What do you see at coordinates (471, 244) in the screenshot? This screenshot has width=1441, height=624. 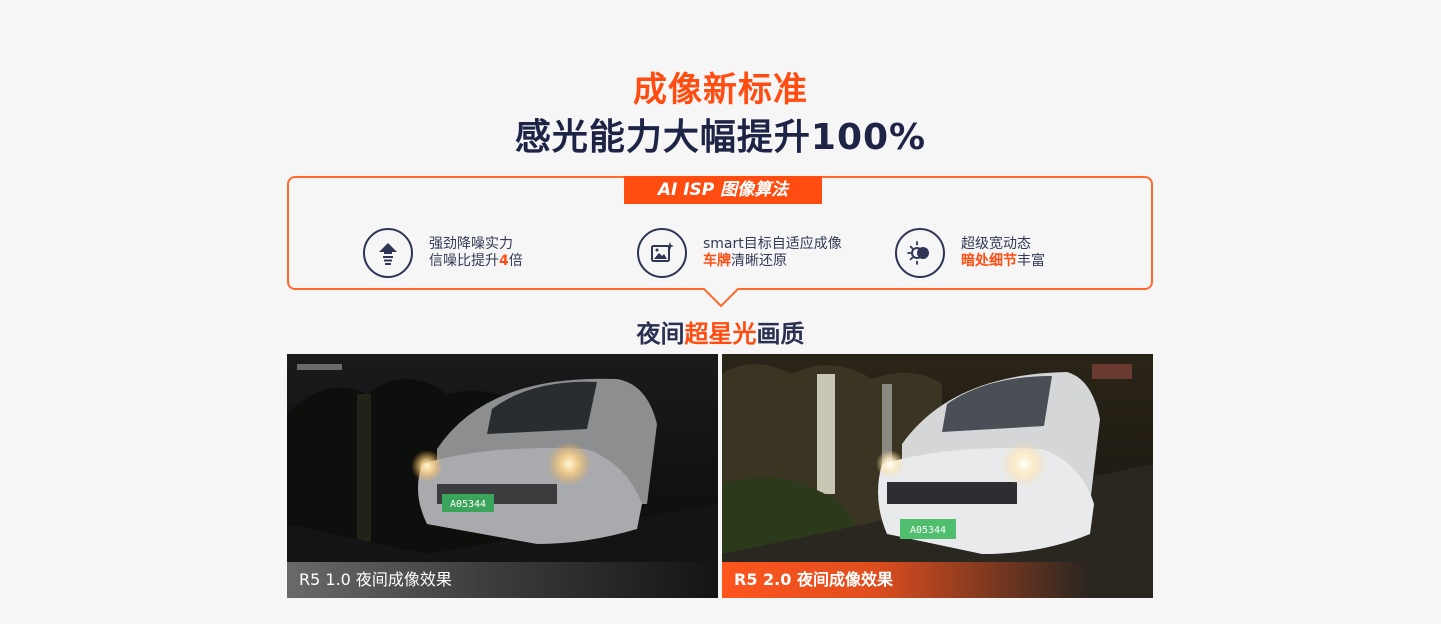 I see `feature-line1: 强劲降噪实力` at bounding box center [471, 244].